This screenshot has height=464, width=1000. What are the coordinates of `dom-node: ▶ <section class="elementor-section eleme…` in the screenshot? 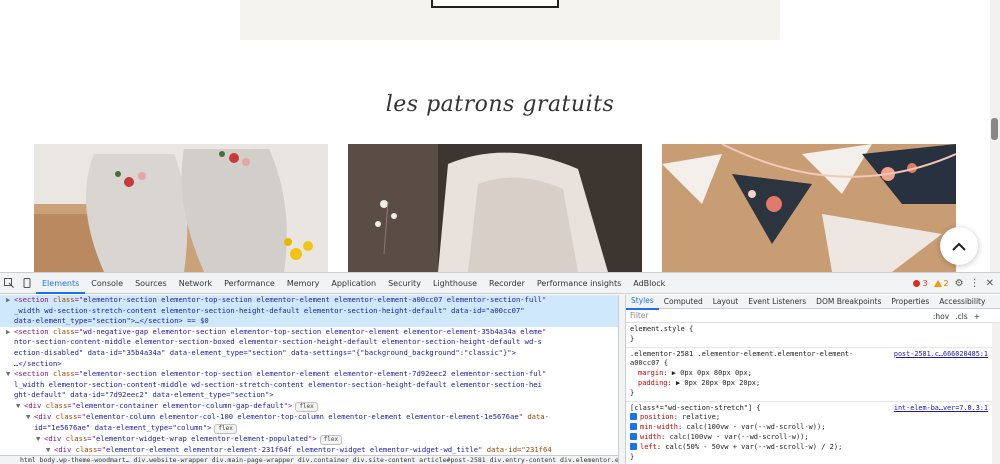 It's located at (309, 300).